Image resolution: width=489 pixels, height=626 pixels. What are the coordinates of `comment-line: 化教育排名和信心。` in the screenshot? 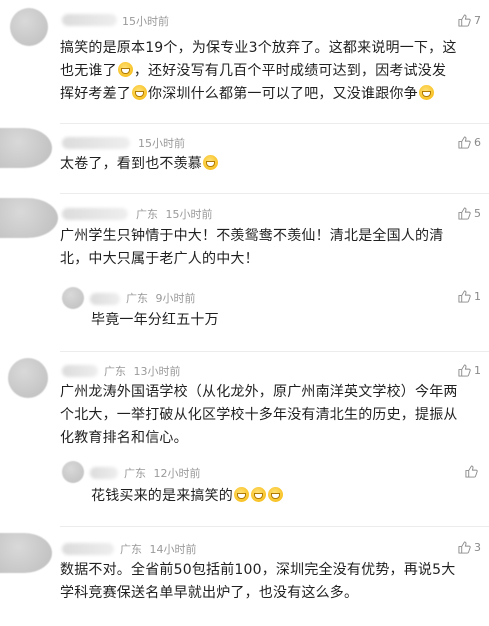 It's located at (124, 438).